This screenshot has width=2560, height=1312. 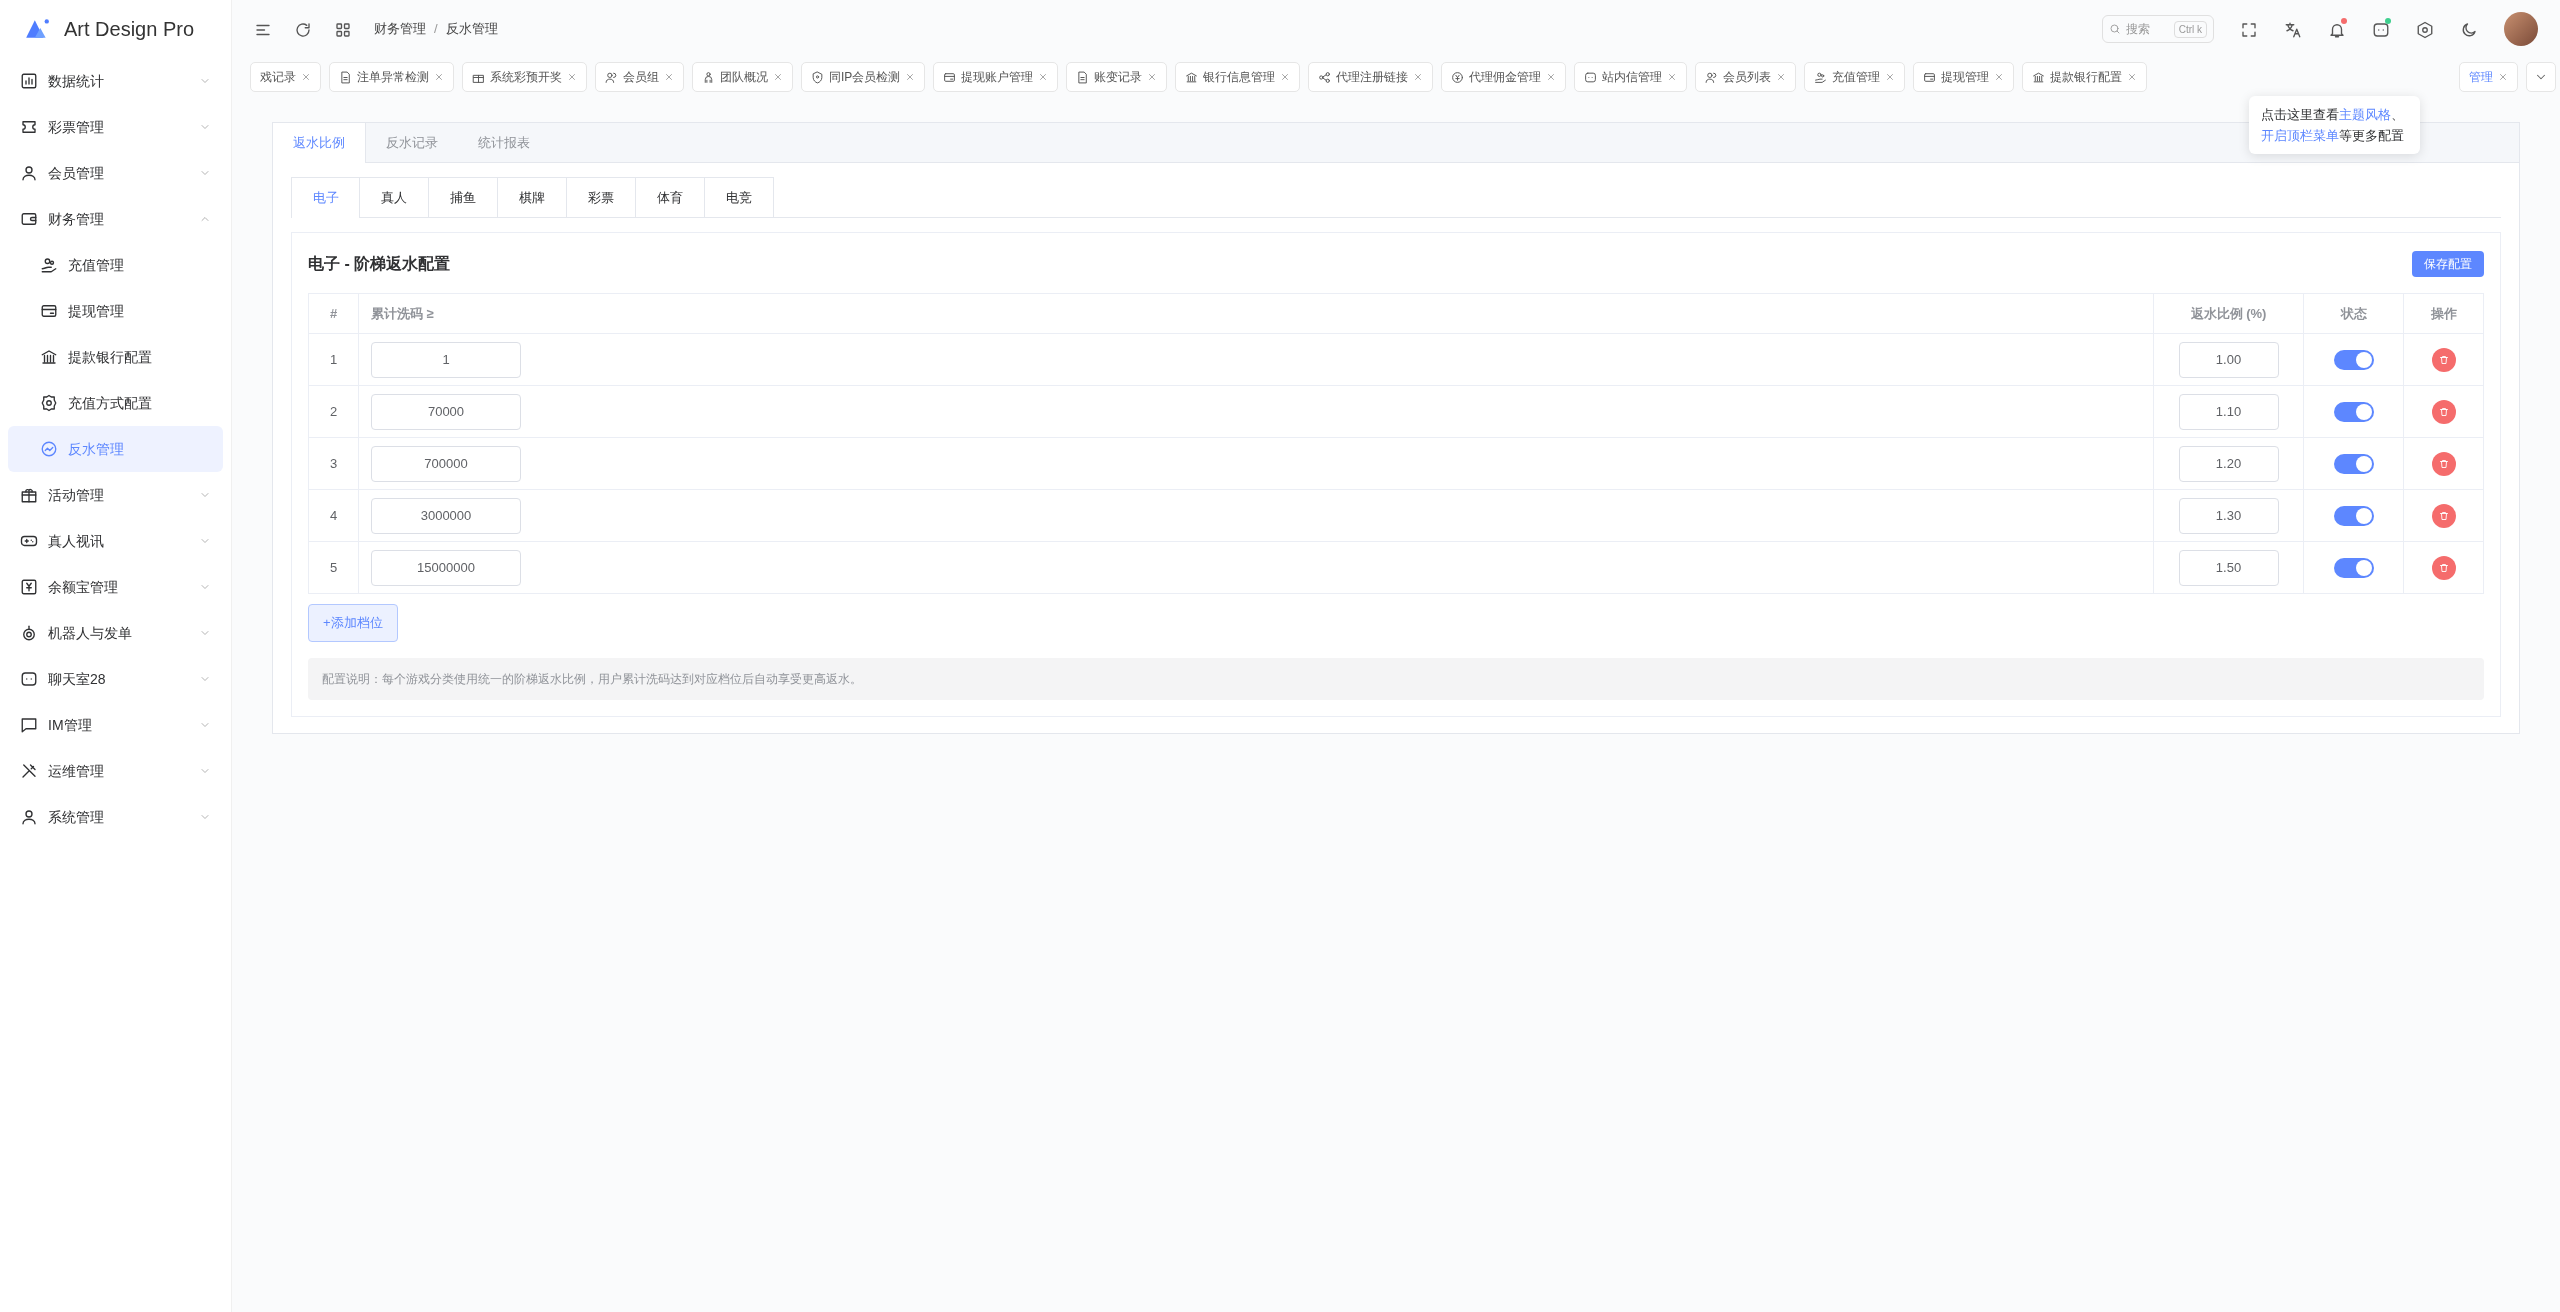 What do you see at coordinates (532, 197) in the screenshot?
I see `category-tab: 棋牌` at bounding box center [532, 197].